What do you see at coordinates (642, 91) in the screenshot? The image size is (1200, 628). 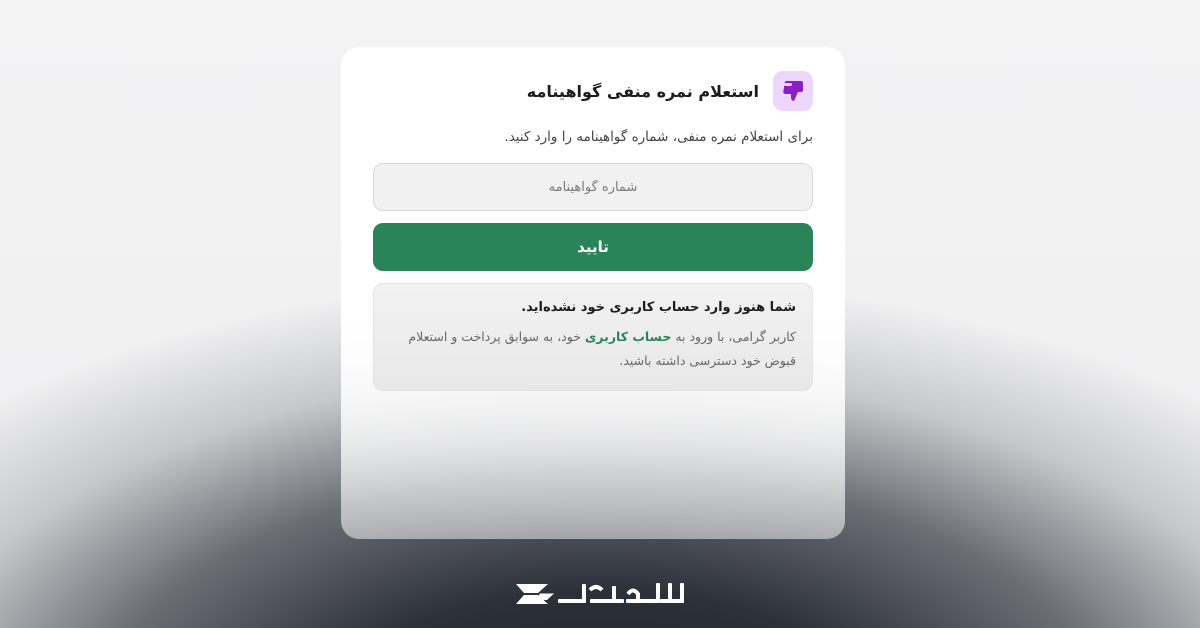 I see `card-title: استعلام نمره منفی گواهینامه` at bounding box center [642, 91].